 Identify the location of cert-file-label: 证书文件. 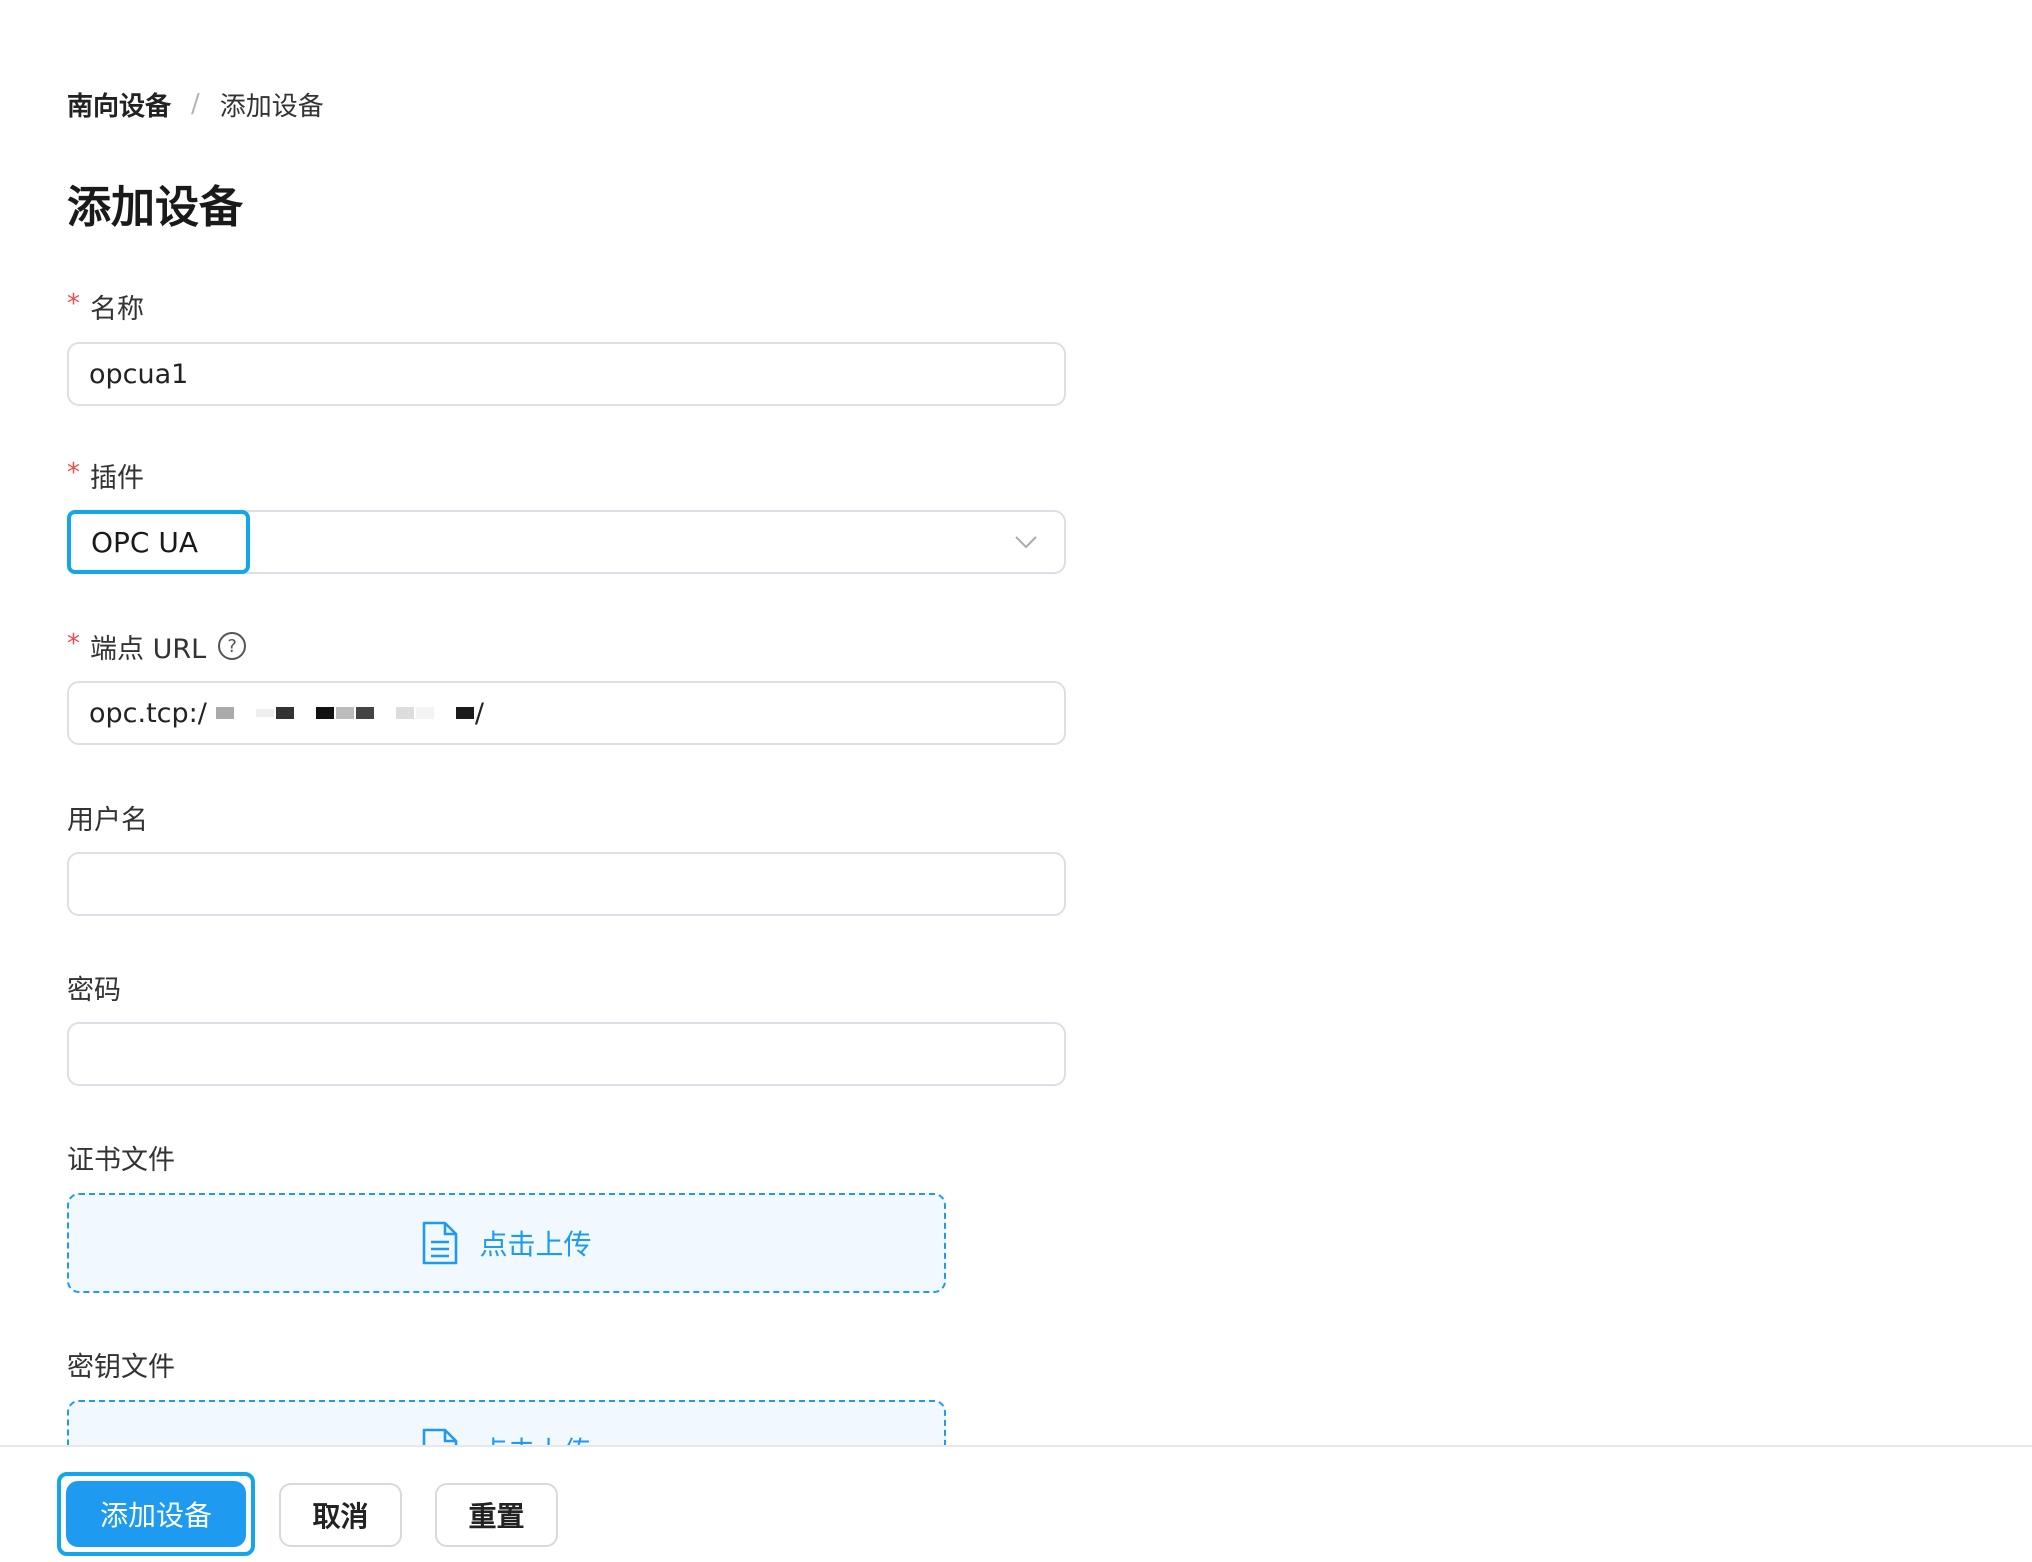
(121, 1157).